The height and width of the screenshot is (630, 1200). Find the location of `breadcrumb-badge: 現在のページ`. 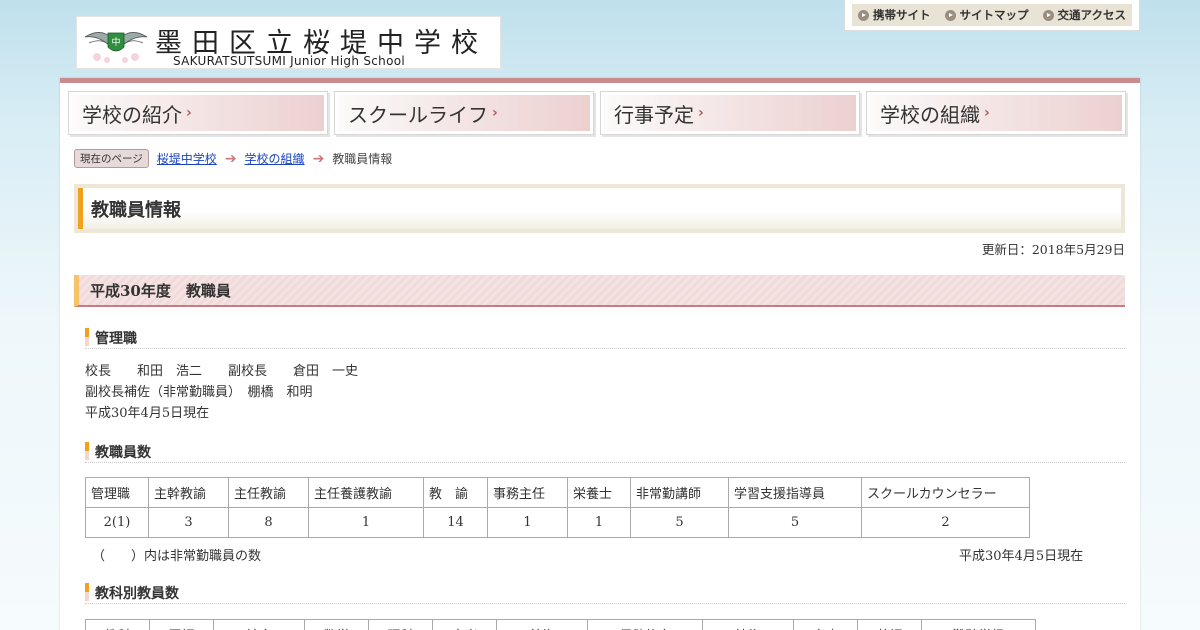

breadcrumb-badge: 現在のページ is located at coordinates (111, 158).